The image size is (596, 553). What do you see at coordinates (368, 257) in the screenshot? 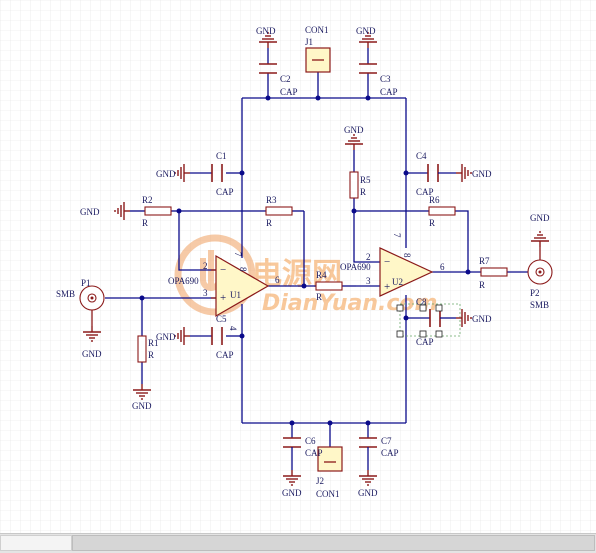
I see `u2-pin2: 2` at bounding box center [368, 257].